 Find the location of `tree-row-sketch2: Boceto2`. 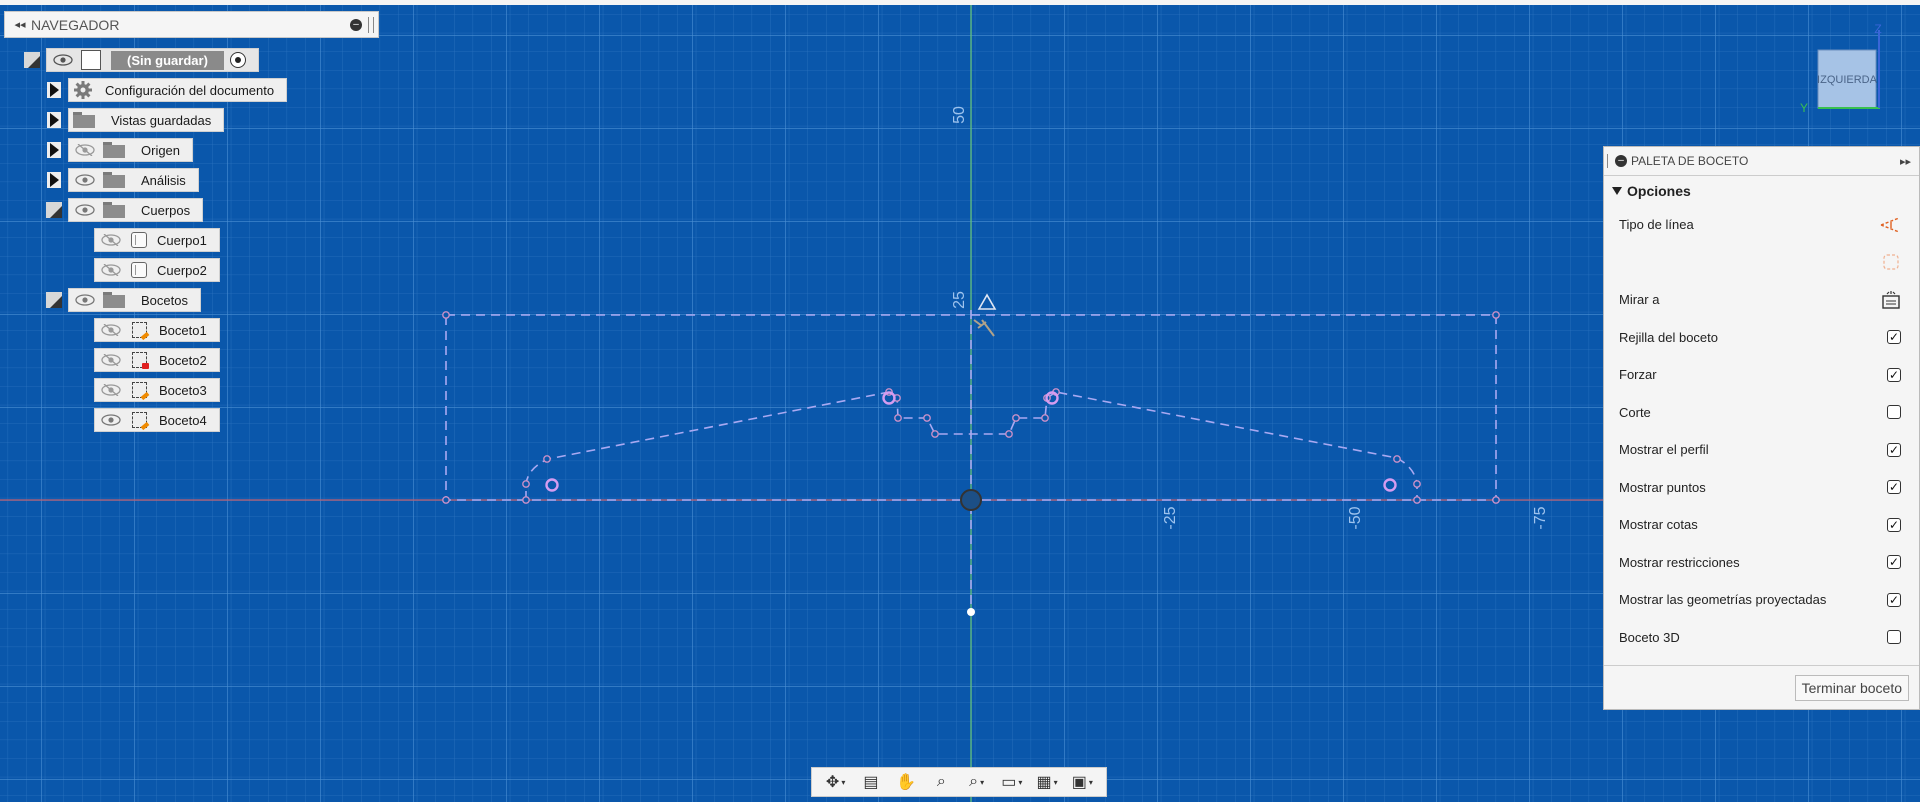

tree-row-sketch2: Boceto2 is located at coordinates (157, 360).